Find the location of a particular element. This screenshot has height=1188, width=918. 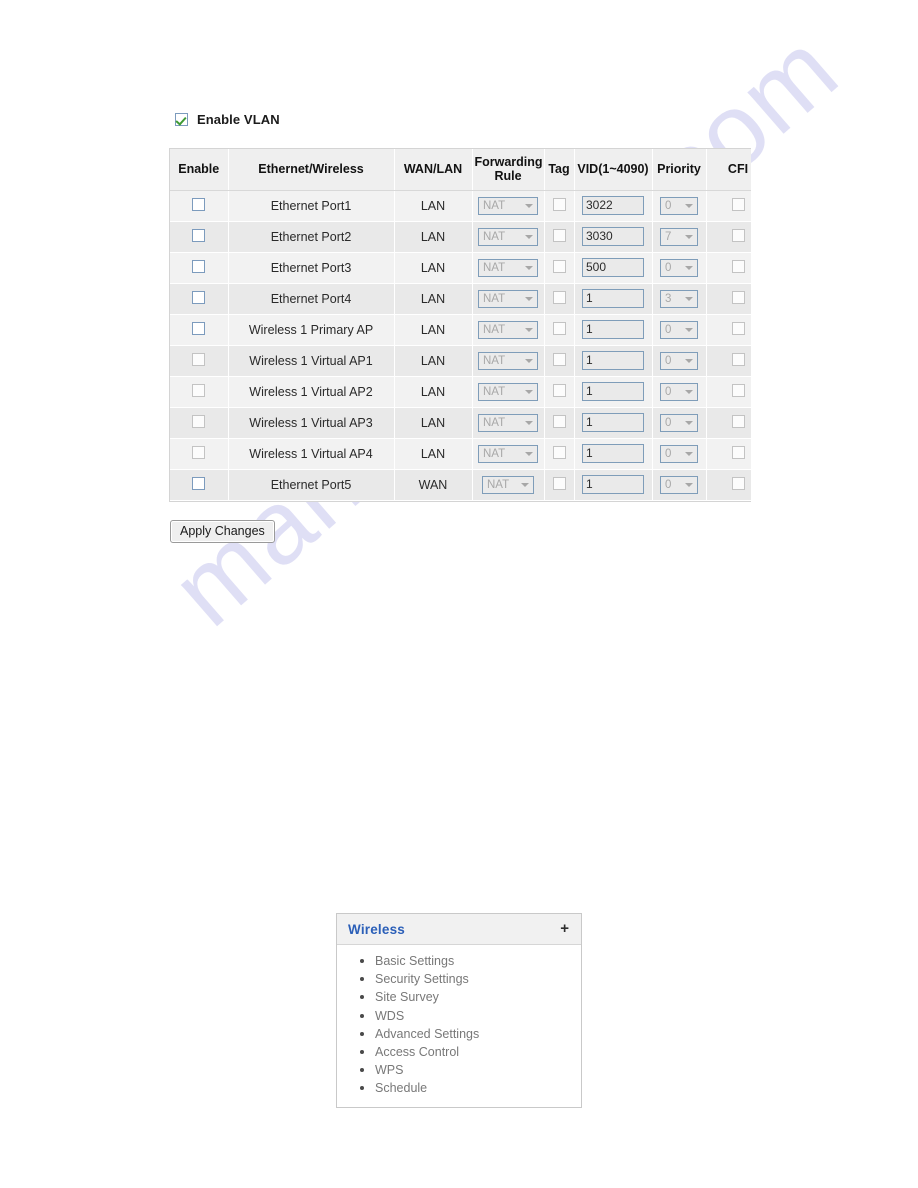

priority-value: 7 is located at coordinates (668, 236).